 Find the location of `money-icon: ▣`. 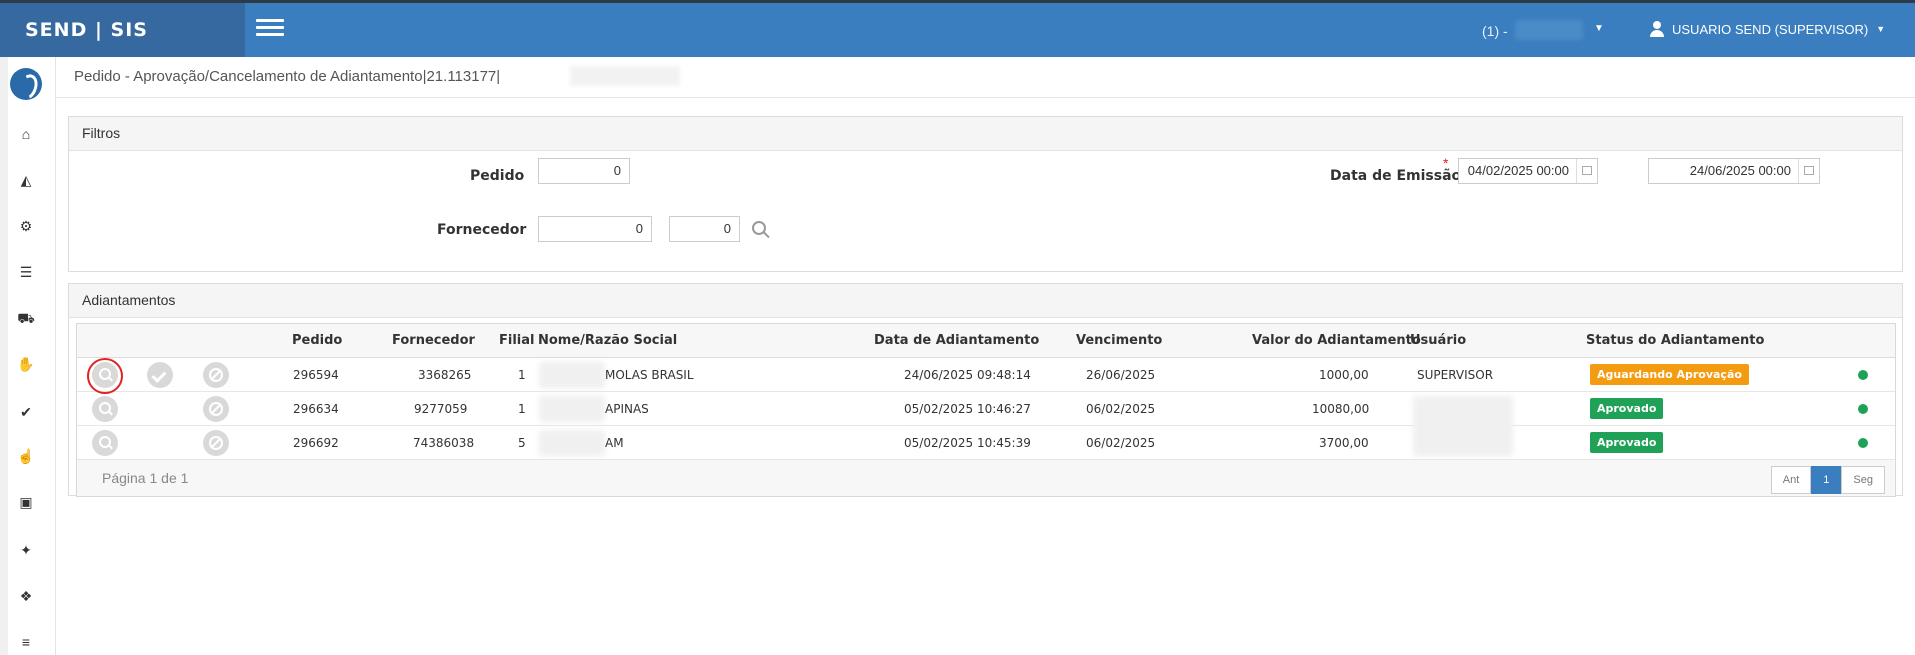

money-icon: ▣ is located at coordinates (26, 502).